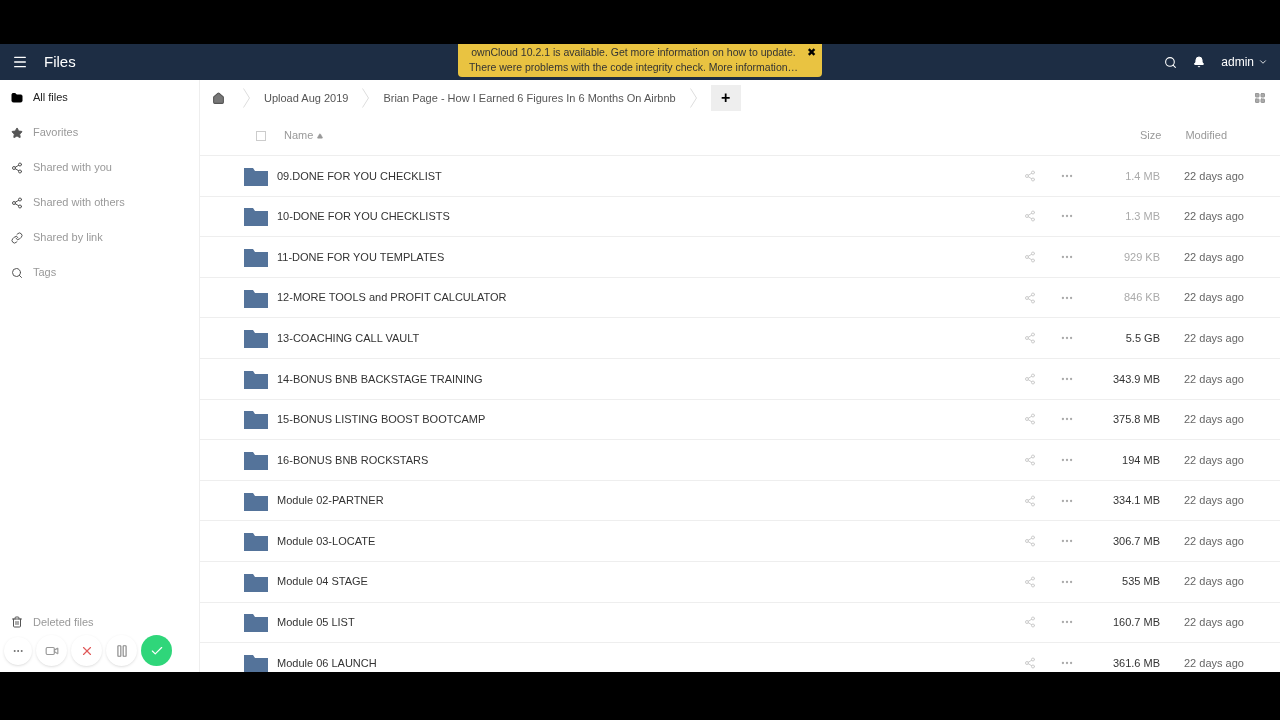 The height and width of the screenshot is (720, 1280). I want to click on notifications-button, so click(1199, 62).